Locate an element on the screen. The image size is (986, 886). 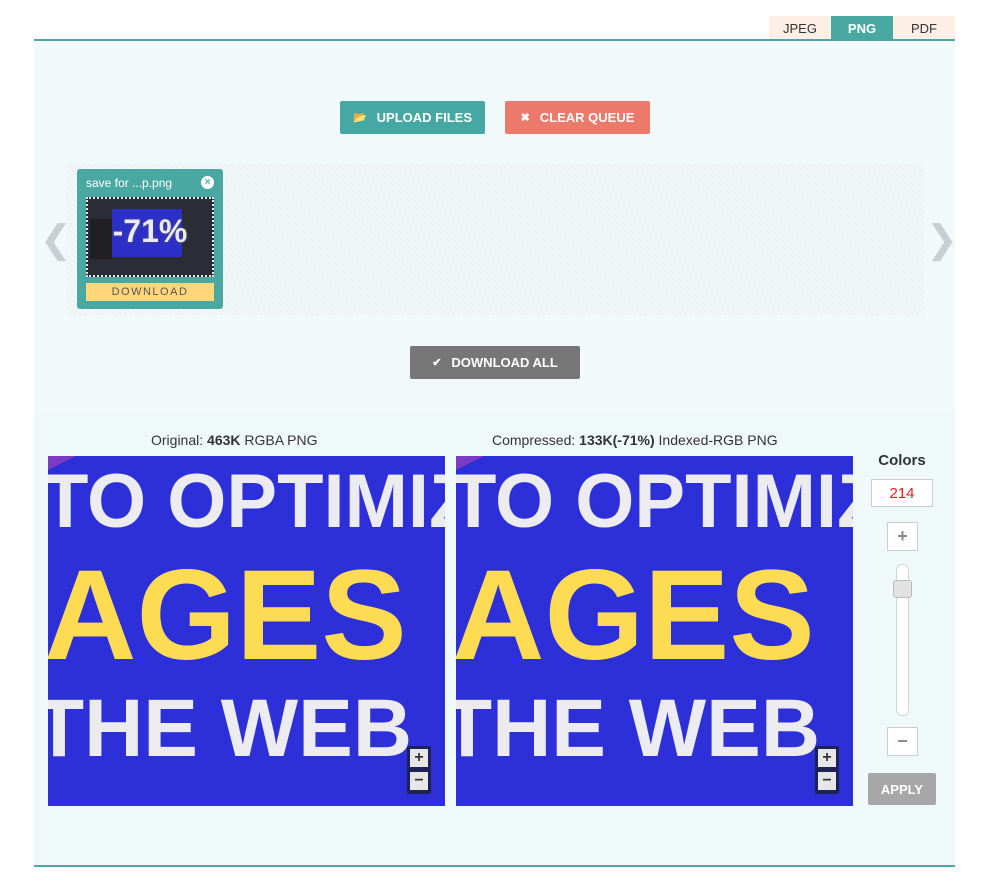
upload-files-label: UPLOAD FILES is located at coordinates (424, 117).